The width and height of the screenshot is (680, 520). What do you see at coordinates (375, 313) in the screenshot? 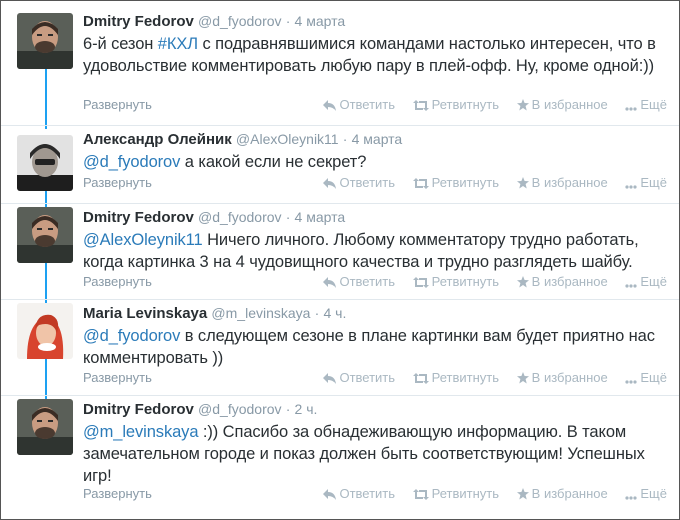
I see `tweet-header: Maria Levinskaya @m_levinskaya · 4 ч.` at bounding box center [375, 313].